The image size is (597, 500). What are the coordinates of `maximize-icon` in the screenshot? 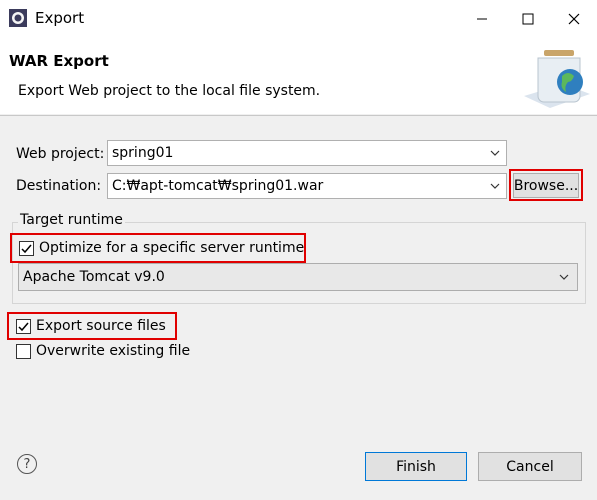 It's located at (528, 19).